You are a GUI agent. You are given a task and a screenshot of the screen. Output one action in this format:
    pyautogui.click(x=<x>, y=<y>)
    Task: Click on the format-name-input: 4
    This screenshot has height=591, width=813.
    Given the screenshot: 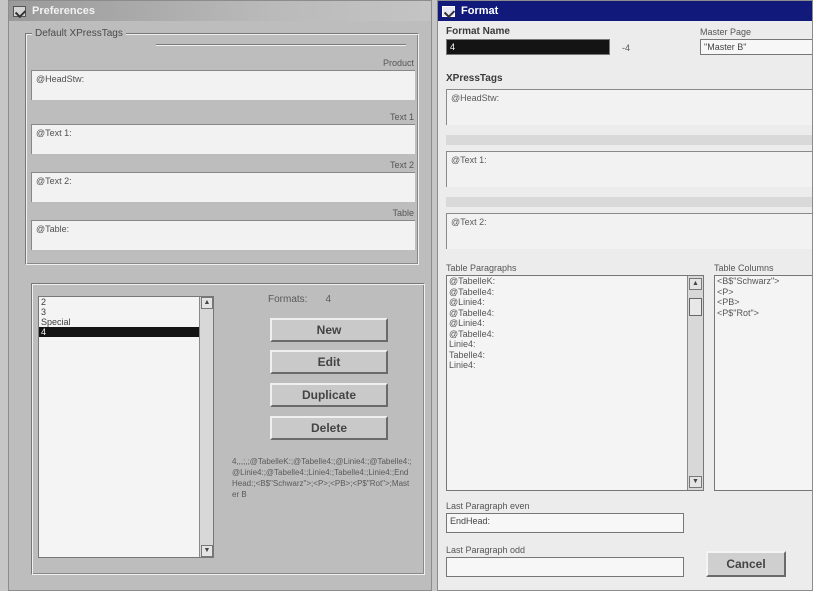 What is the action you would take?
    pyautogui.click(x=528, y=47)
    